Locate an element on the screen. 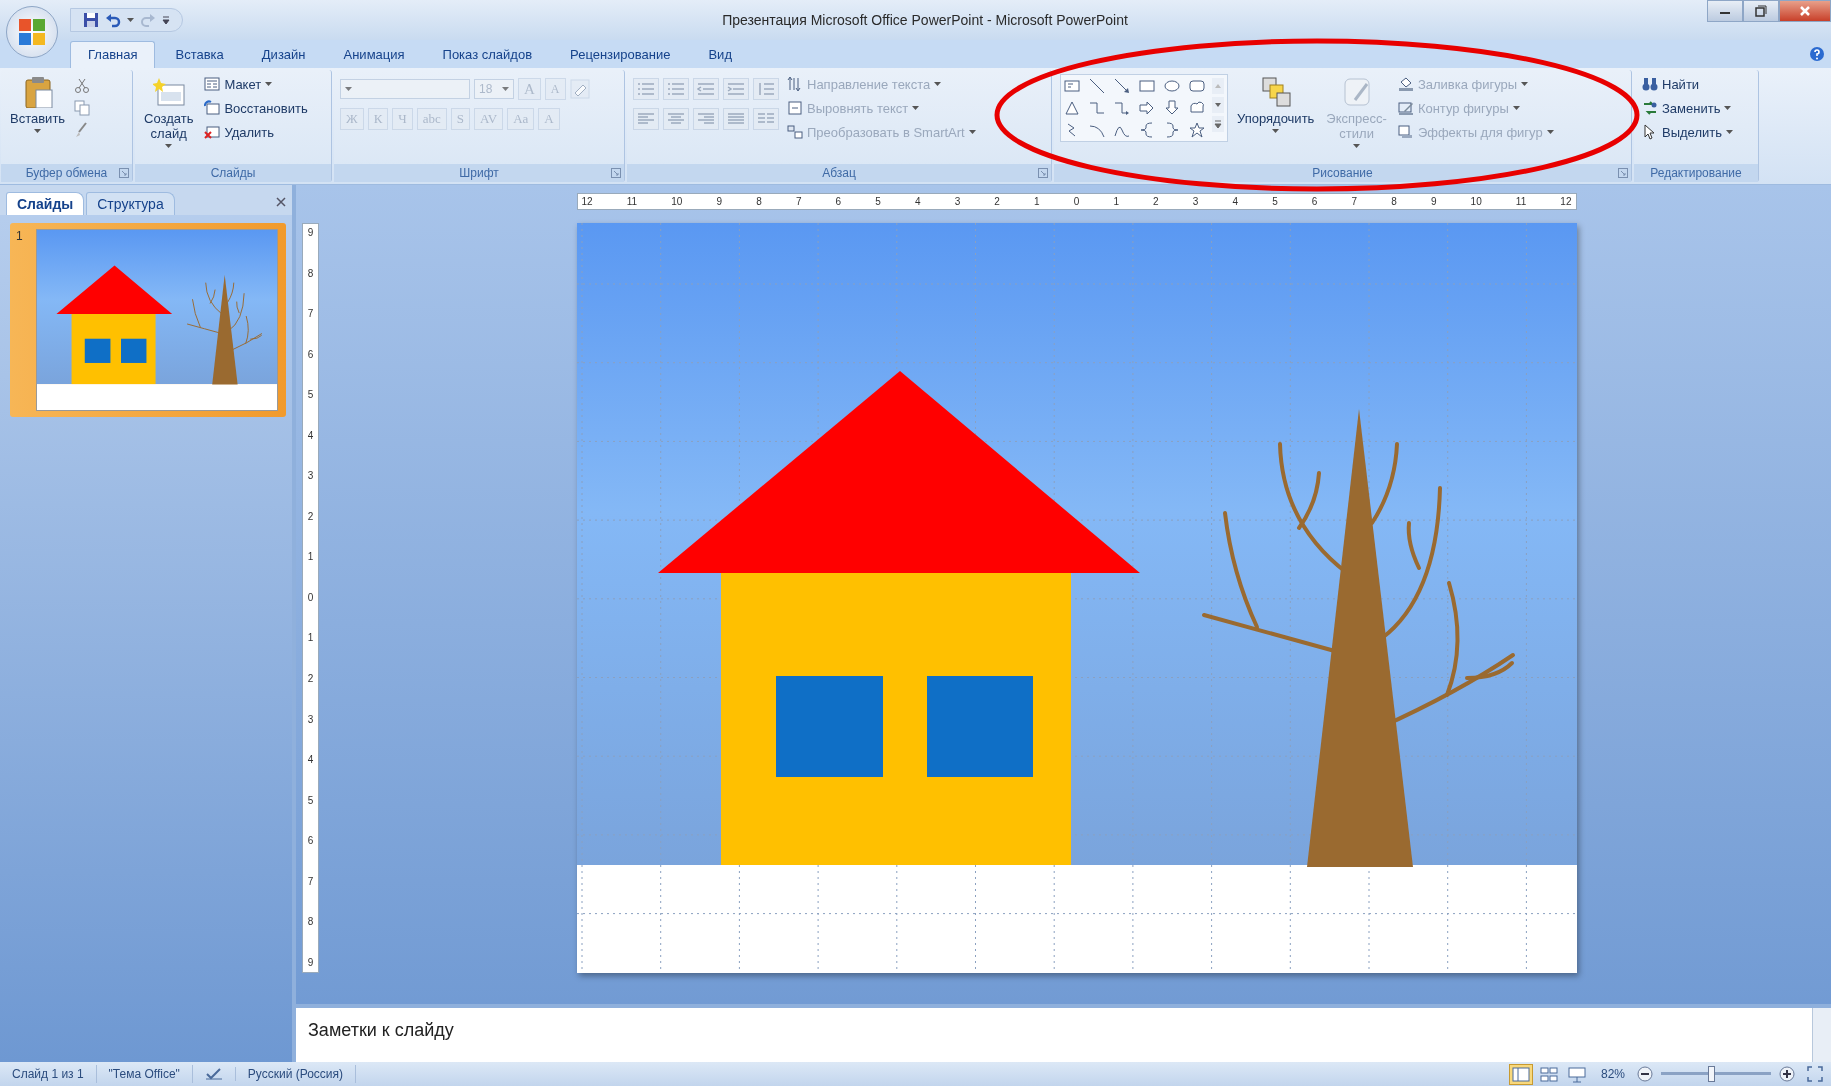  pane-tab: Слайды is located at coordinates (45, 203).